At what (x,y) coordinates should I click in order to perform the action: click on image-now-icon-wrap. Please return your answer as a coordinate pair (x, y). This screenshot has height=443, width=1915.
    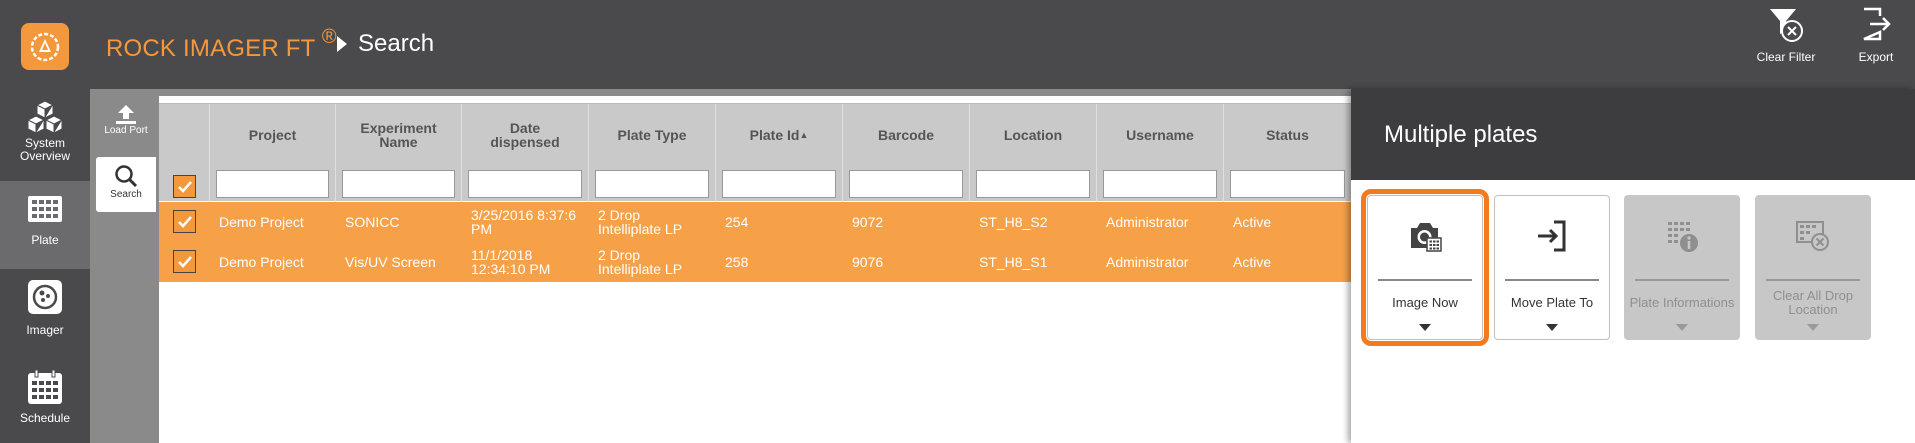
    Looking at the image, I should click on (1425, 241).